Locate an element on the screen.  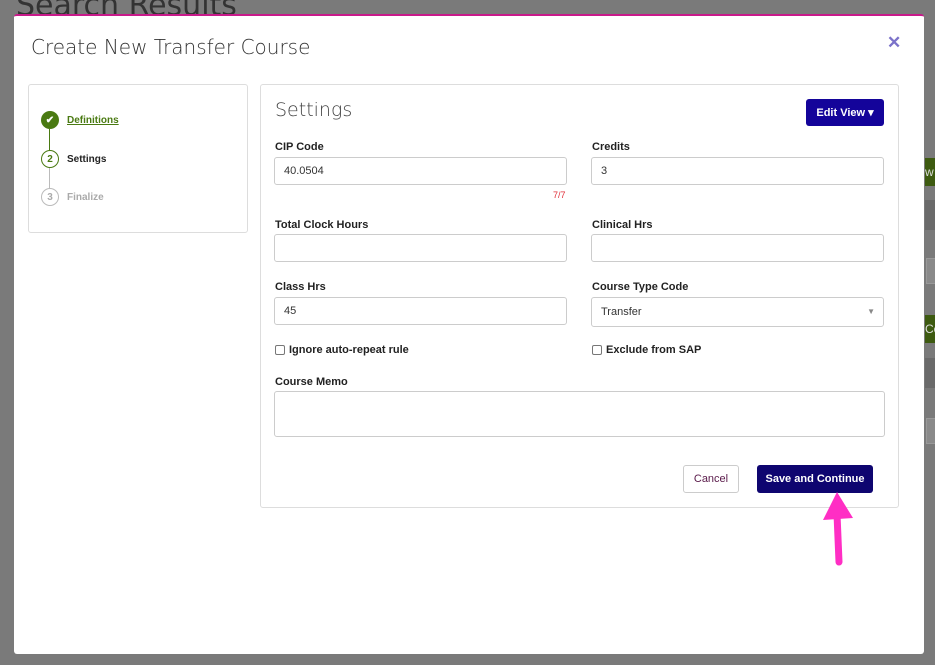
class-hrs-input: 45 is located at coordinates (420, 311).